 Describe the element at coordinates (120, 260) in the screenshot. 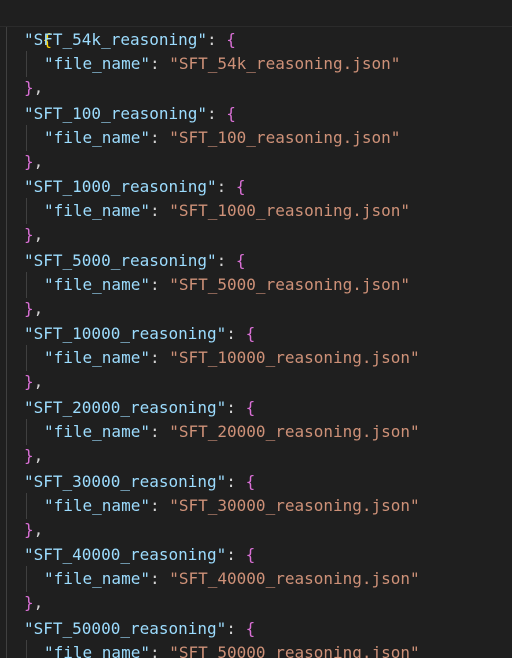

I see `entry-key: "SFT_5000_reasoning"` at that location.